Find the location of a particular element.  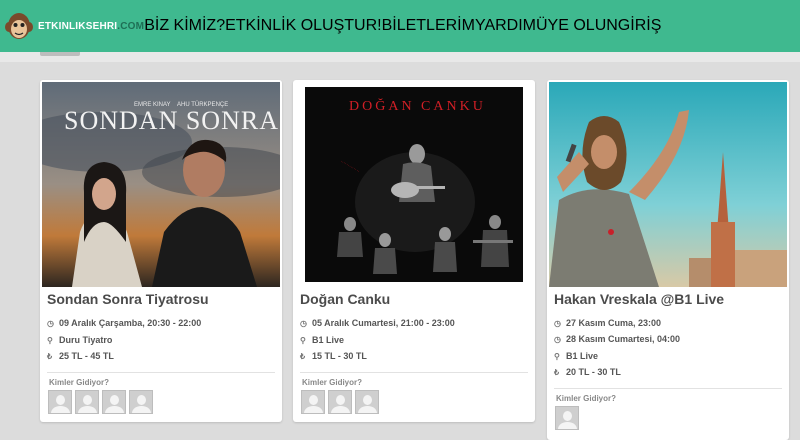

nav-help: YARDIM is located at coordinates (505, 26).